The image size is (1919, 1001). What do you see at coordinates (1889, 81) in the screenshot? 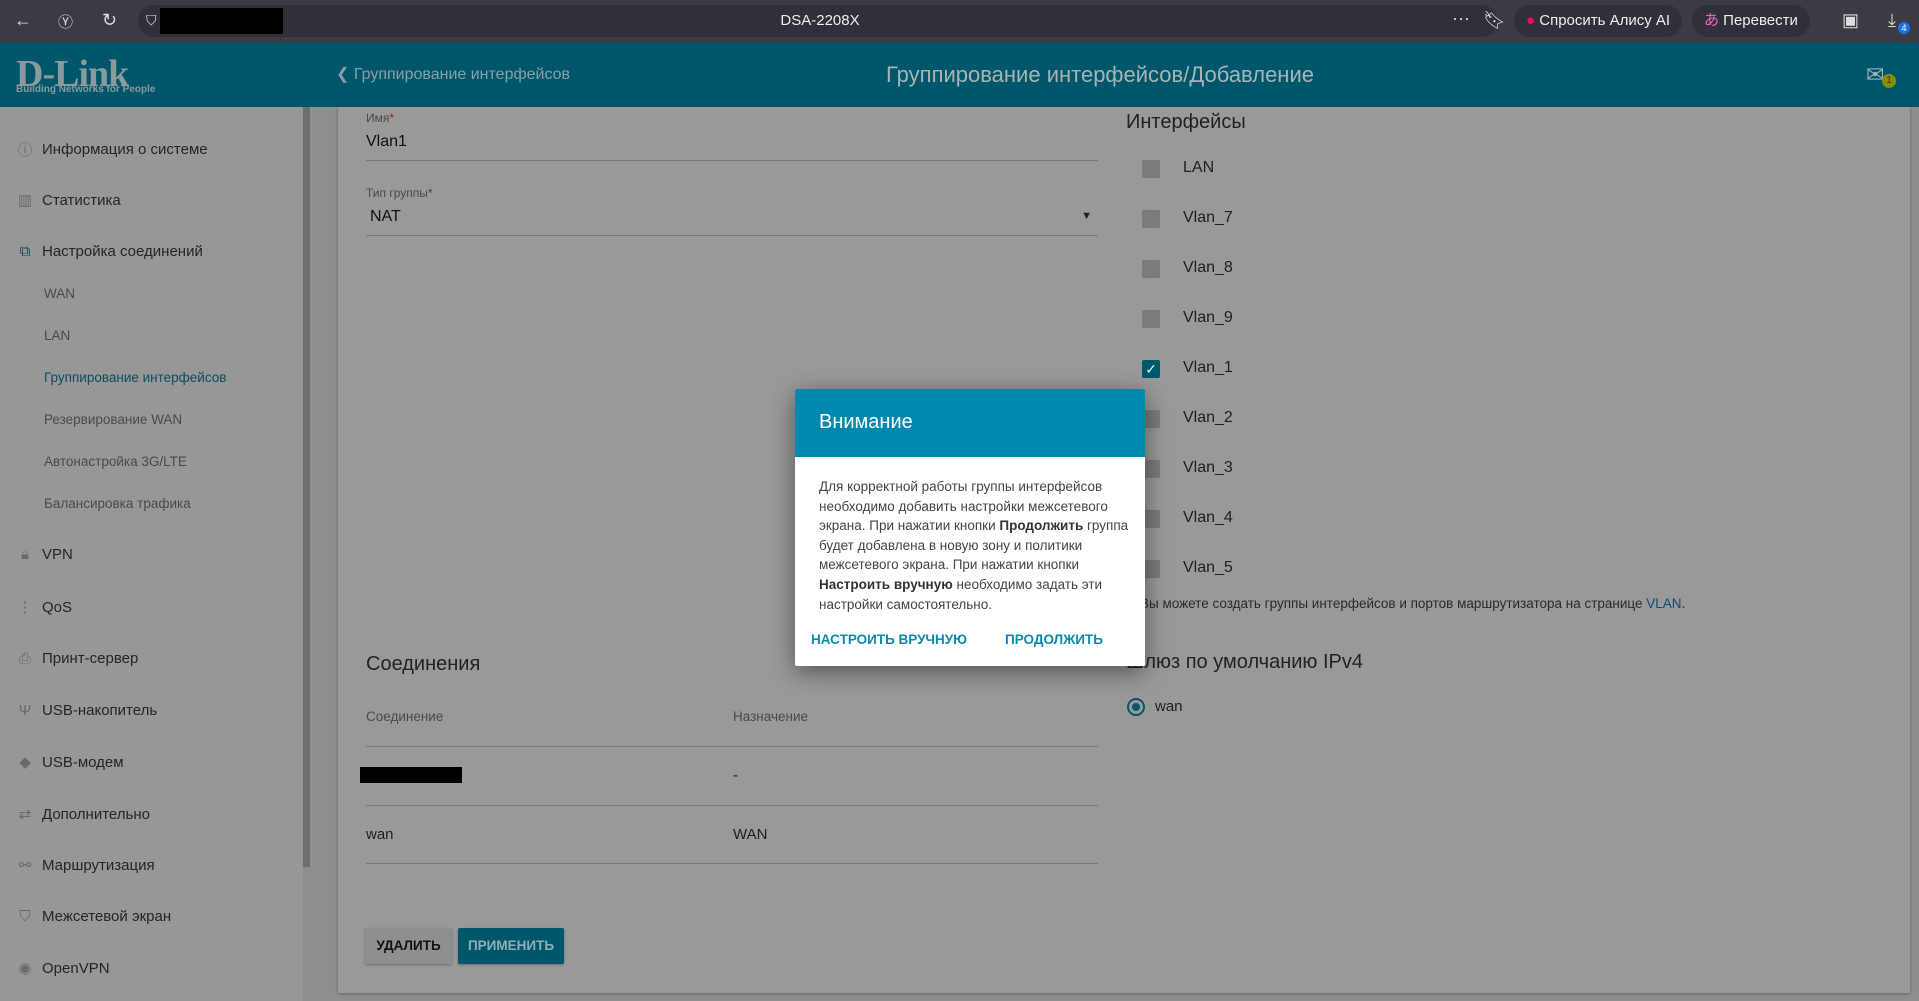
I see `notification-badge: 1` at bounding box center [1889, 81].